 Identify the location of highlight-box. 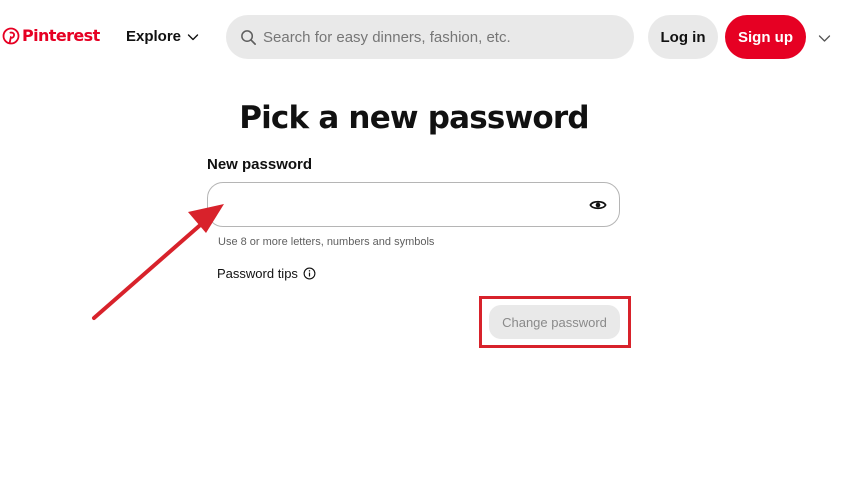
(555, 322).